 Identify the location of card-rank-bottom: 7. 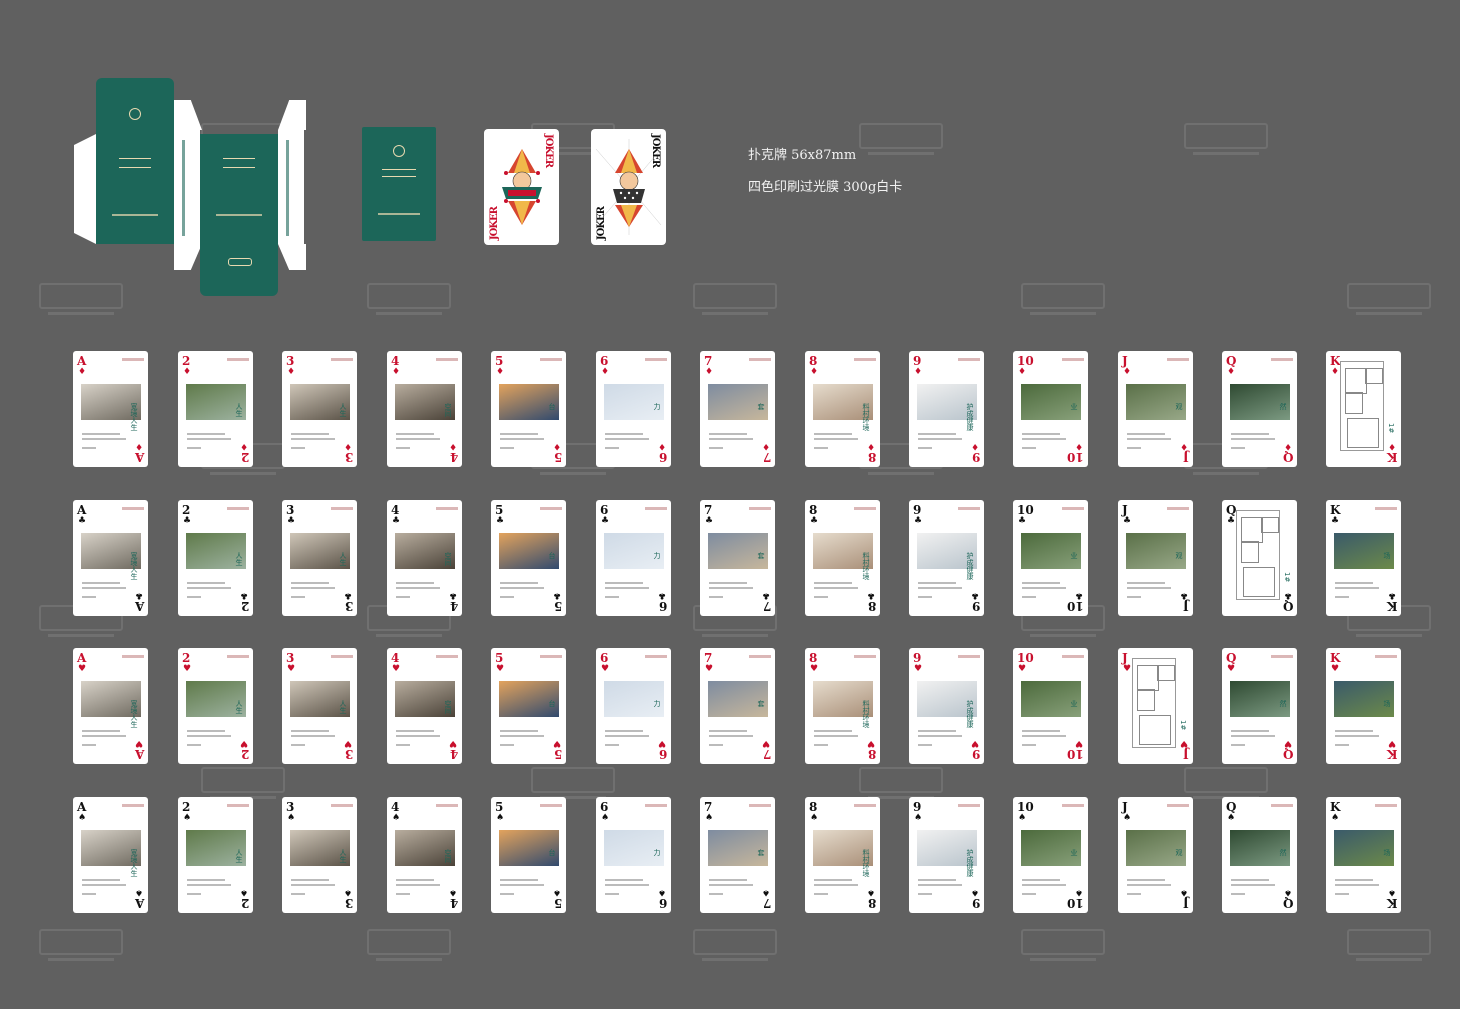
(766, 903).